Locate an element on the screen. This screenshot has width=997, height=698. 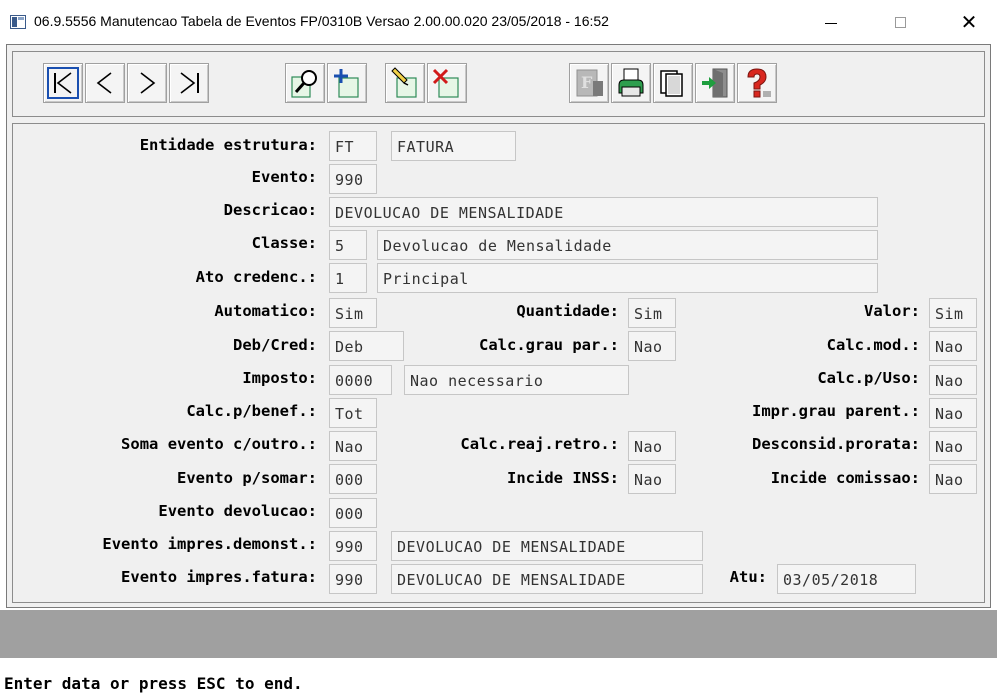
incideinss-field: Nao is located at coordinates (652, 479).